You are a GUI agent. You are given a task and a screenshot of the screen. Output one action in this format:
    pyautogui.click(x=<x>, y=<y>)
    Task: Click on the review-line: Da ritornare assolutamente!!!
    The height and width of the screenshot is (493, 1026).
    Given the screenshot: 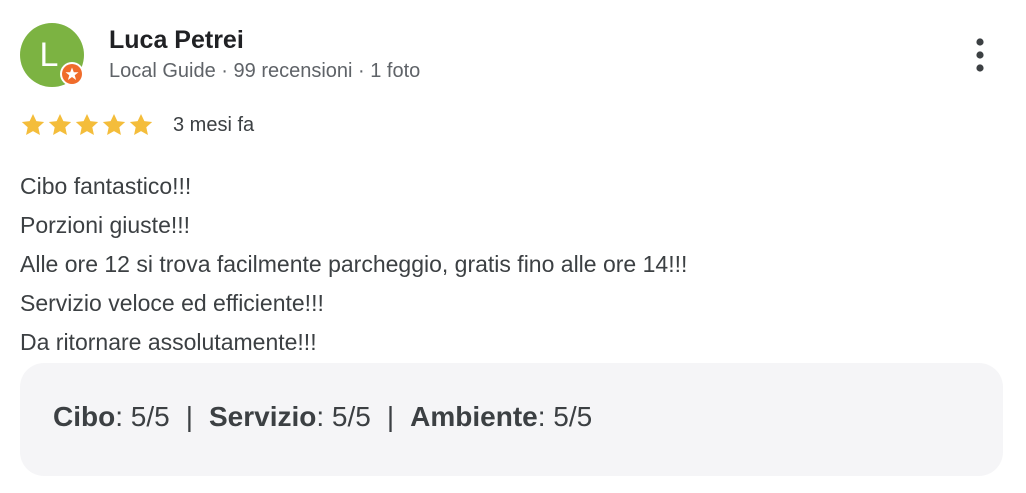 What is the action you would take?
    pyautogui.click(x=168, y=342)
    